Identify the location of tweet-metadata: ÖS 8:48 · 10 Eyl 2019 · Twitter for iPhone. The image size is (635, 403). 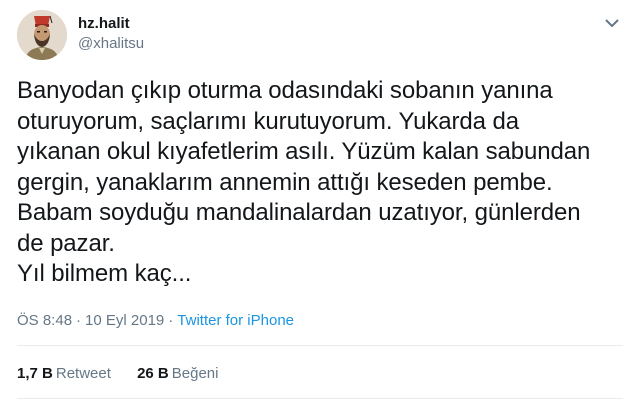
(155, 321).